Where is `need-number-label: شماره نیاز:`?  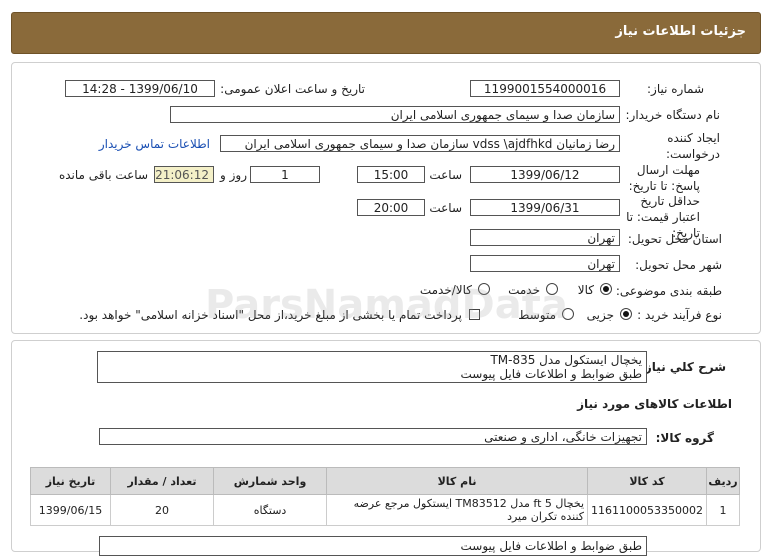
need-number-label: شماره نیاز: is located at coordinates (675, 89).